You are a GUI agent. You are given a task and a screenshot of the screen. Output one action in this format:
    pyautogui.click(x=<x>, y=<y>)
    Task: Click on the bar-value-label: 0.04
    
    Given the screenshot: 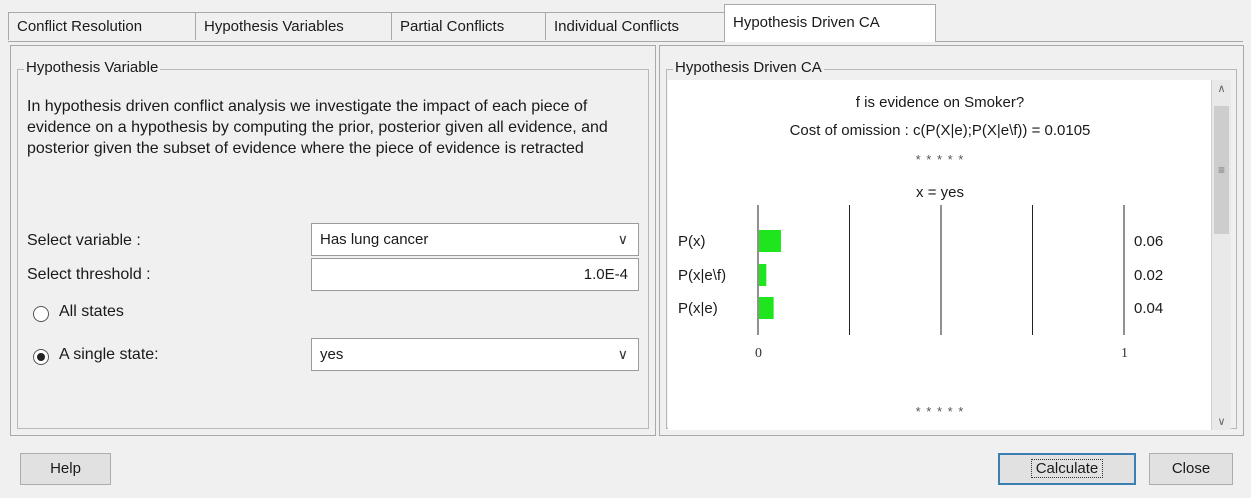 What is the action you would take?
    pyautogui.click(x=1148, y=308)
    